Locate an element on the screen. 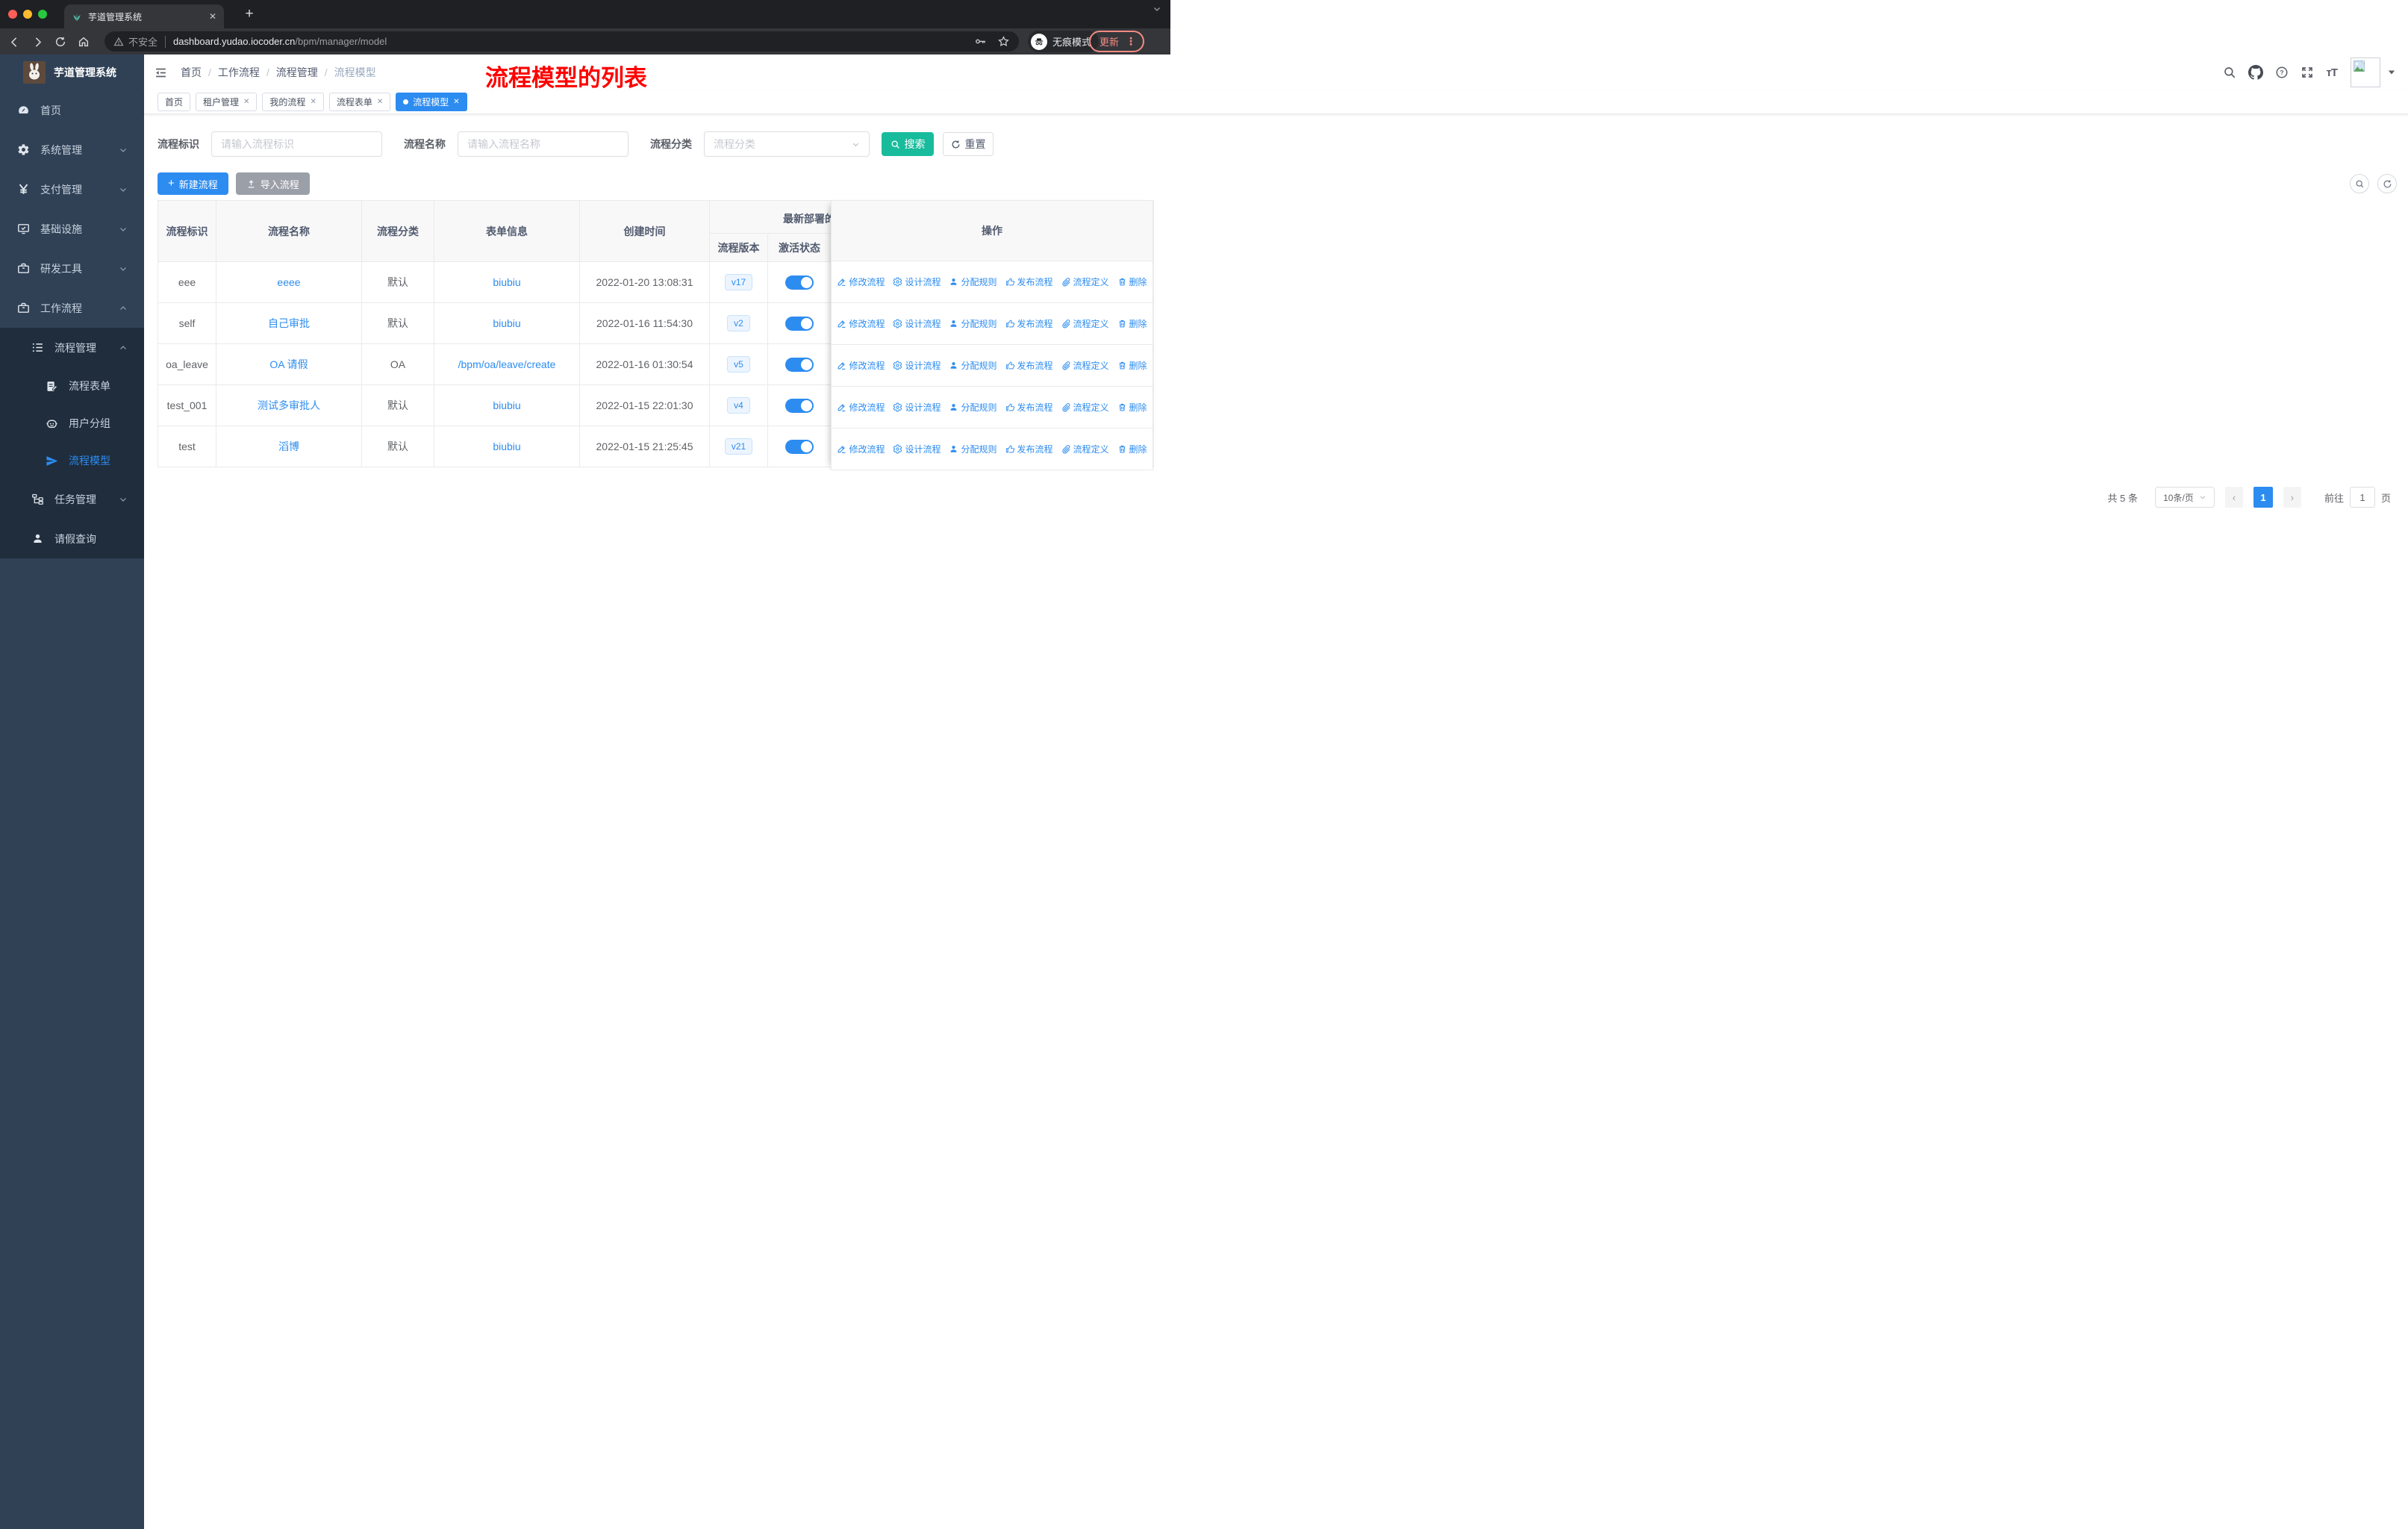 The height and width of the screenshot is (1529, 2408). reset-button: 重置 is located at coordinates (968, 144).